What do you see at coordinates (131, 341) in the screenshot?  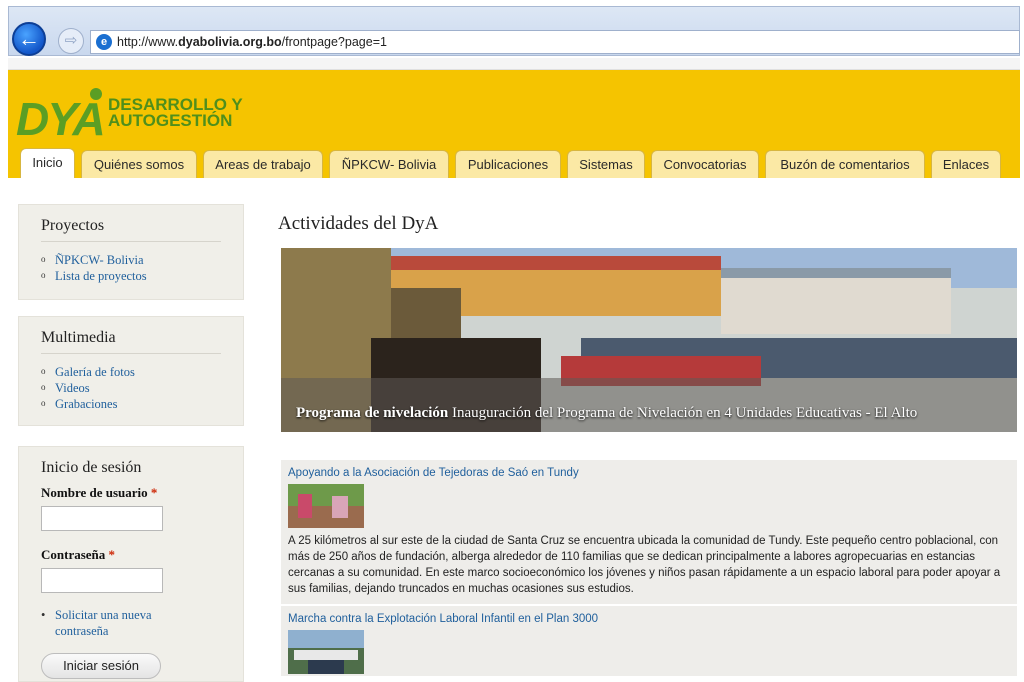 I see `multimedia-title: Multimedia` at bounding box center [131, 341].